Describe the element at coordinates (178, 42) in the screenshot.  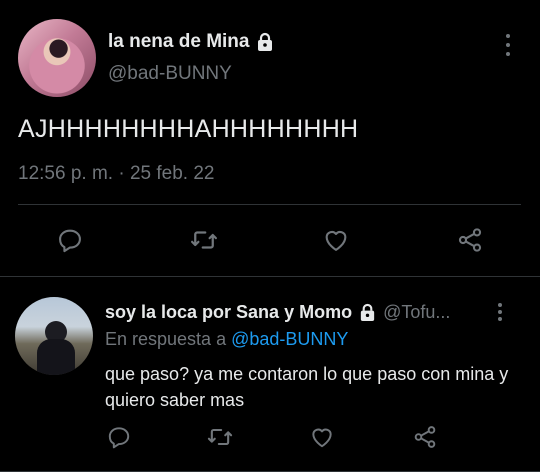
I see `author-display-name: la nena de Mina` at that location.